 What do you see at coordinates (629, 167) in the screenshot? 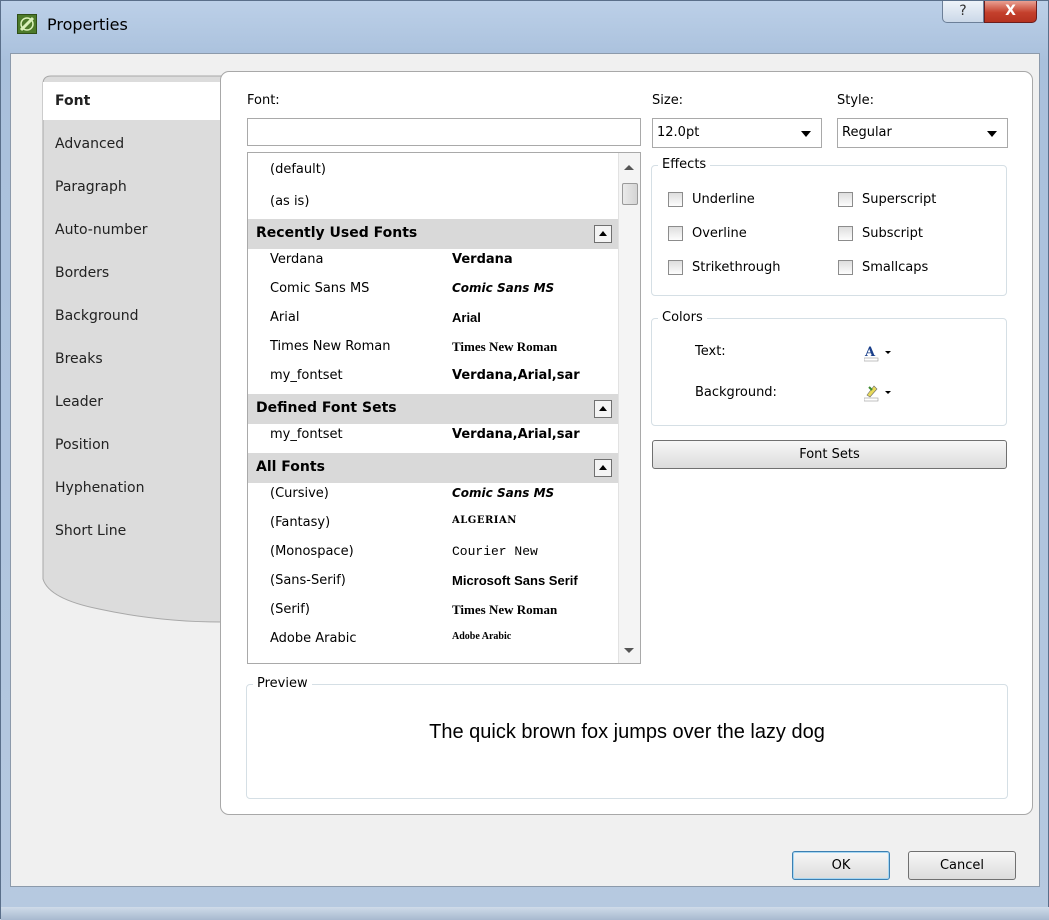
I see `scroll-up-icon` at bounding box center [629, 167].